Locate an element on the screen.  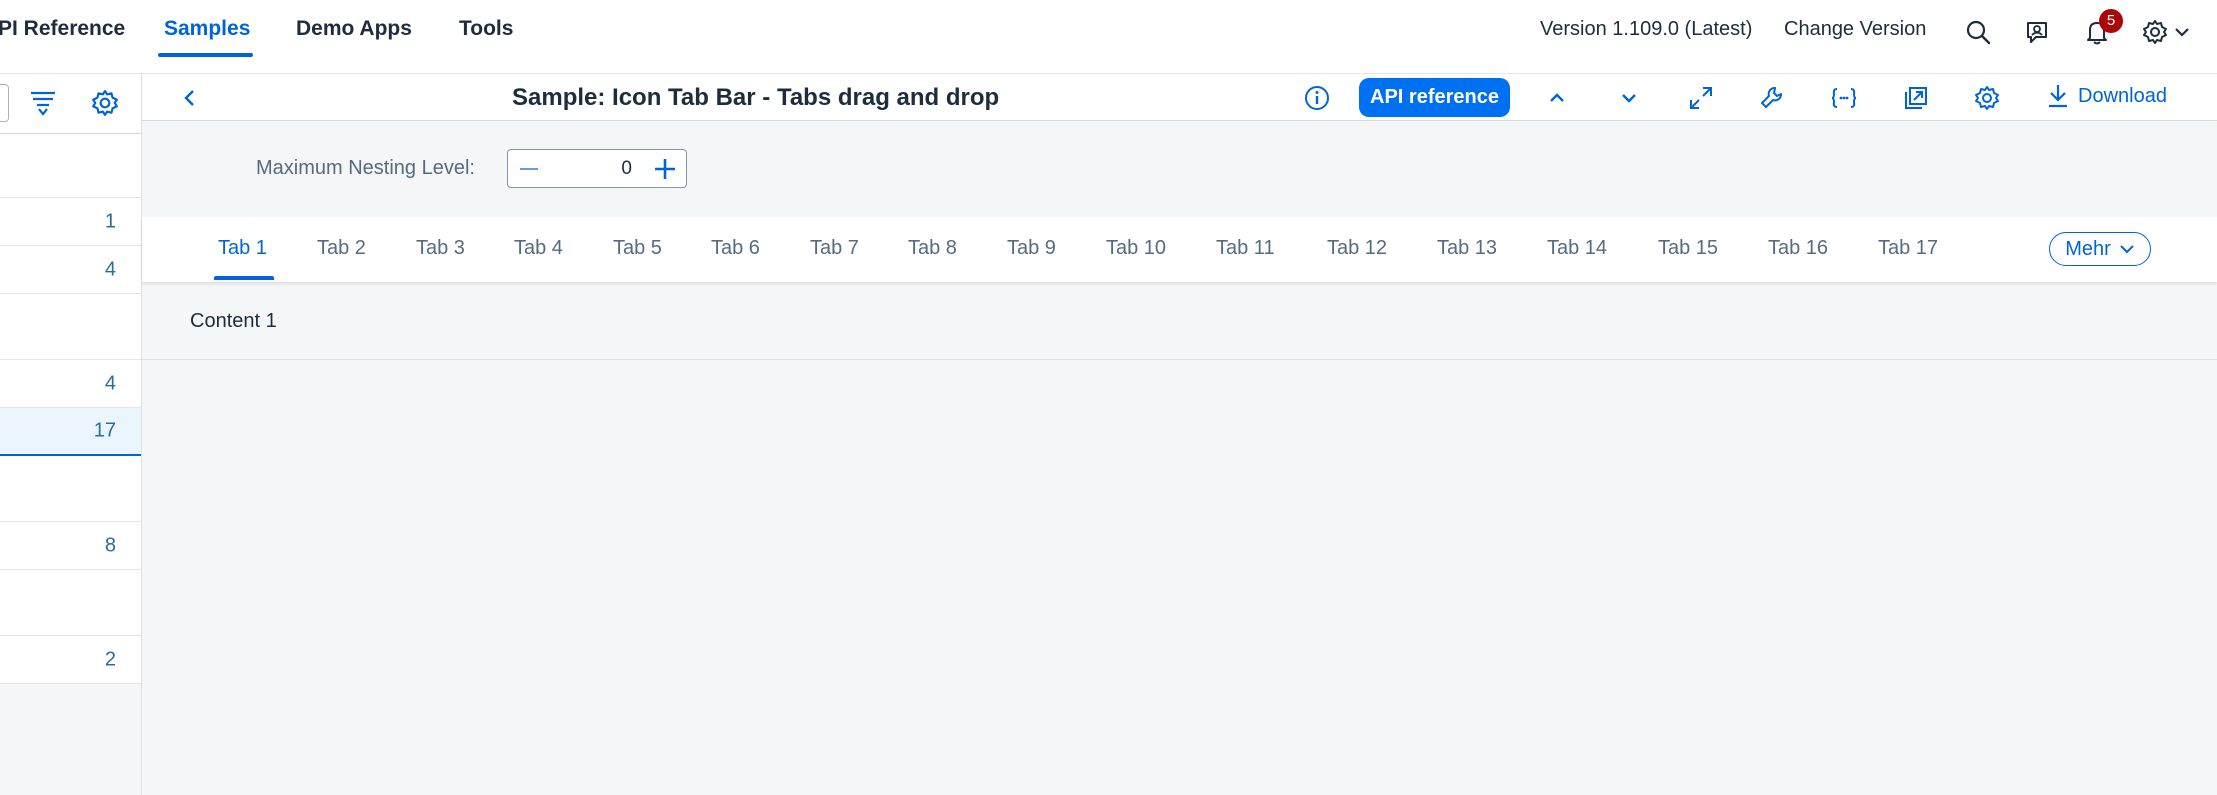
tab-4: Tab 4 is located at coordinates (538, 248).